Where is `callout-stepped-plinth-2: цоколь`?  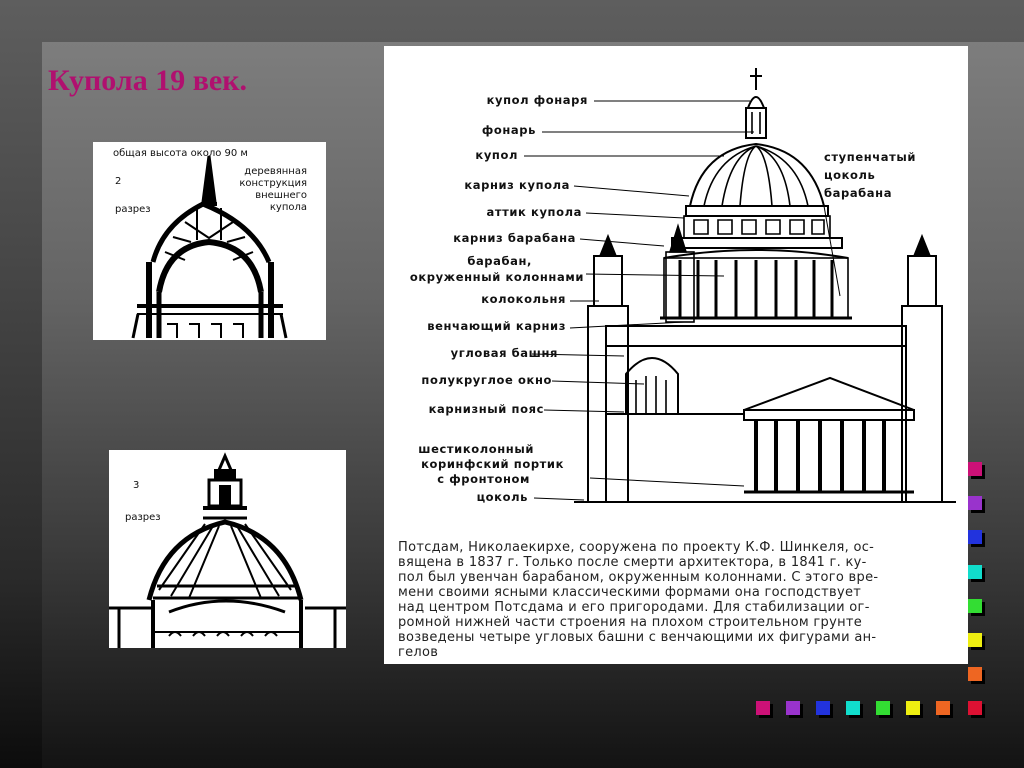
callout-stepped-plinth-2: цоколь is located at coordinates (850, 175).